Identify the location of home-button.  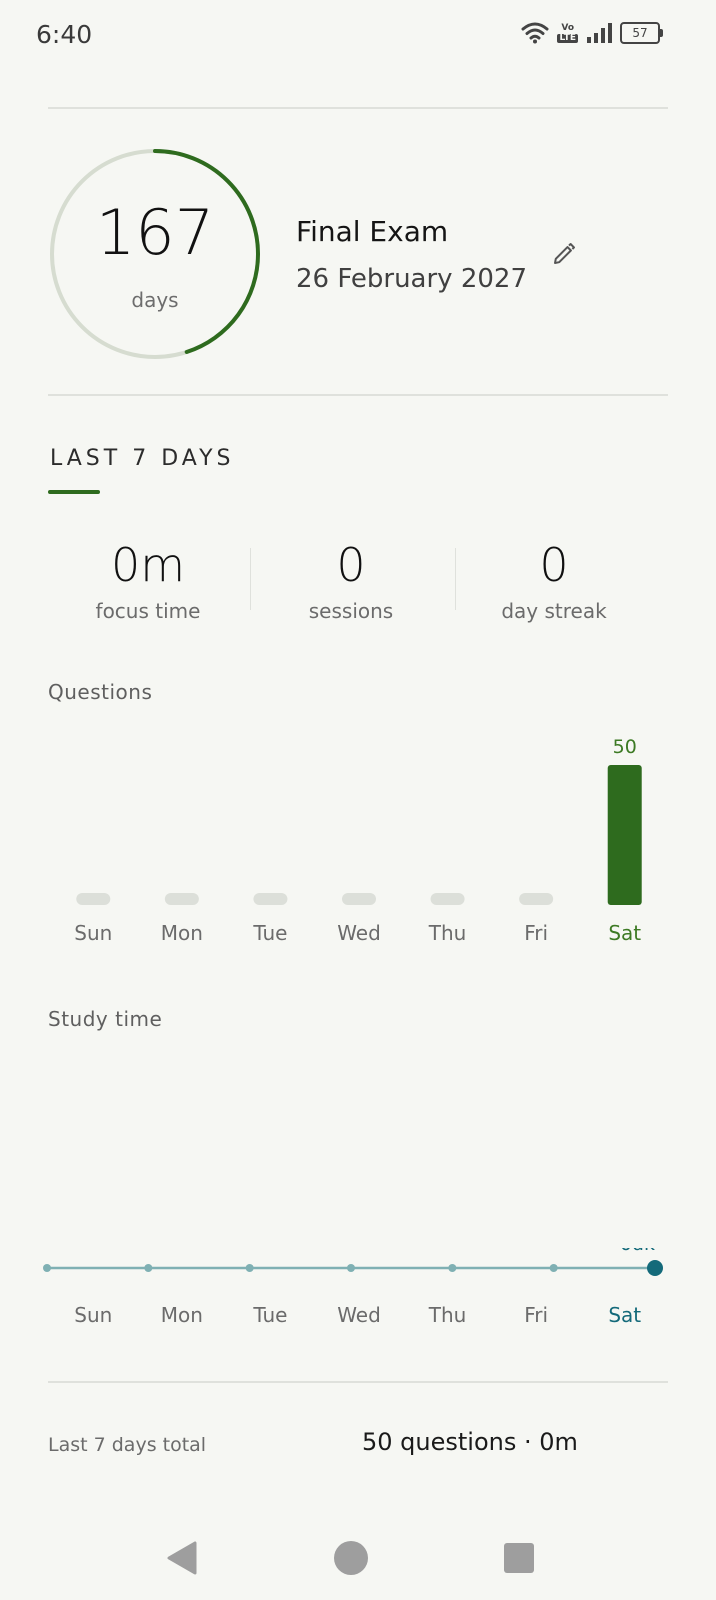
(351, 1558).